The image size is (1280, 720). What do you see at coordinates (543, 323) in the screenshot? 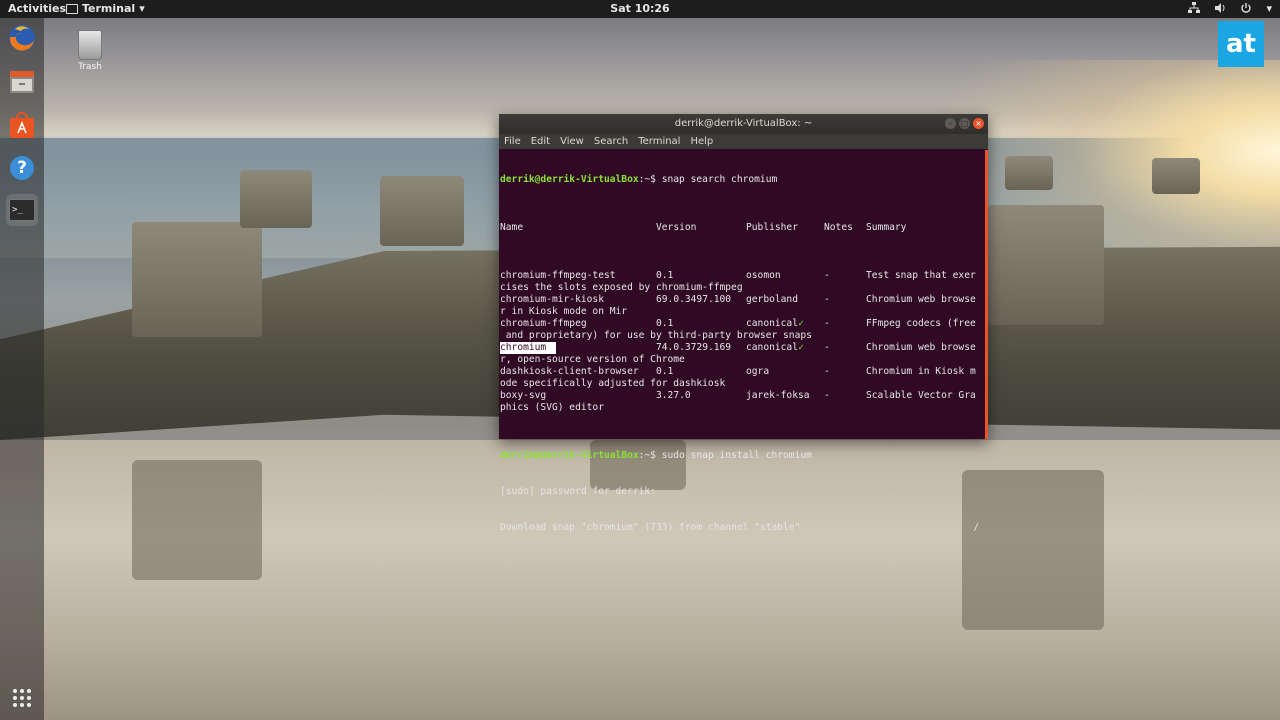
I see `row-name: chromium-ffmpeg` at bounding box center [543, 323].